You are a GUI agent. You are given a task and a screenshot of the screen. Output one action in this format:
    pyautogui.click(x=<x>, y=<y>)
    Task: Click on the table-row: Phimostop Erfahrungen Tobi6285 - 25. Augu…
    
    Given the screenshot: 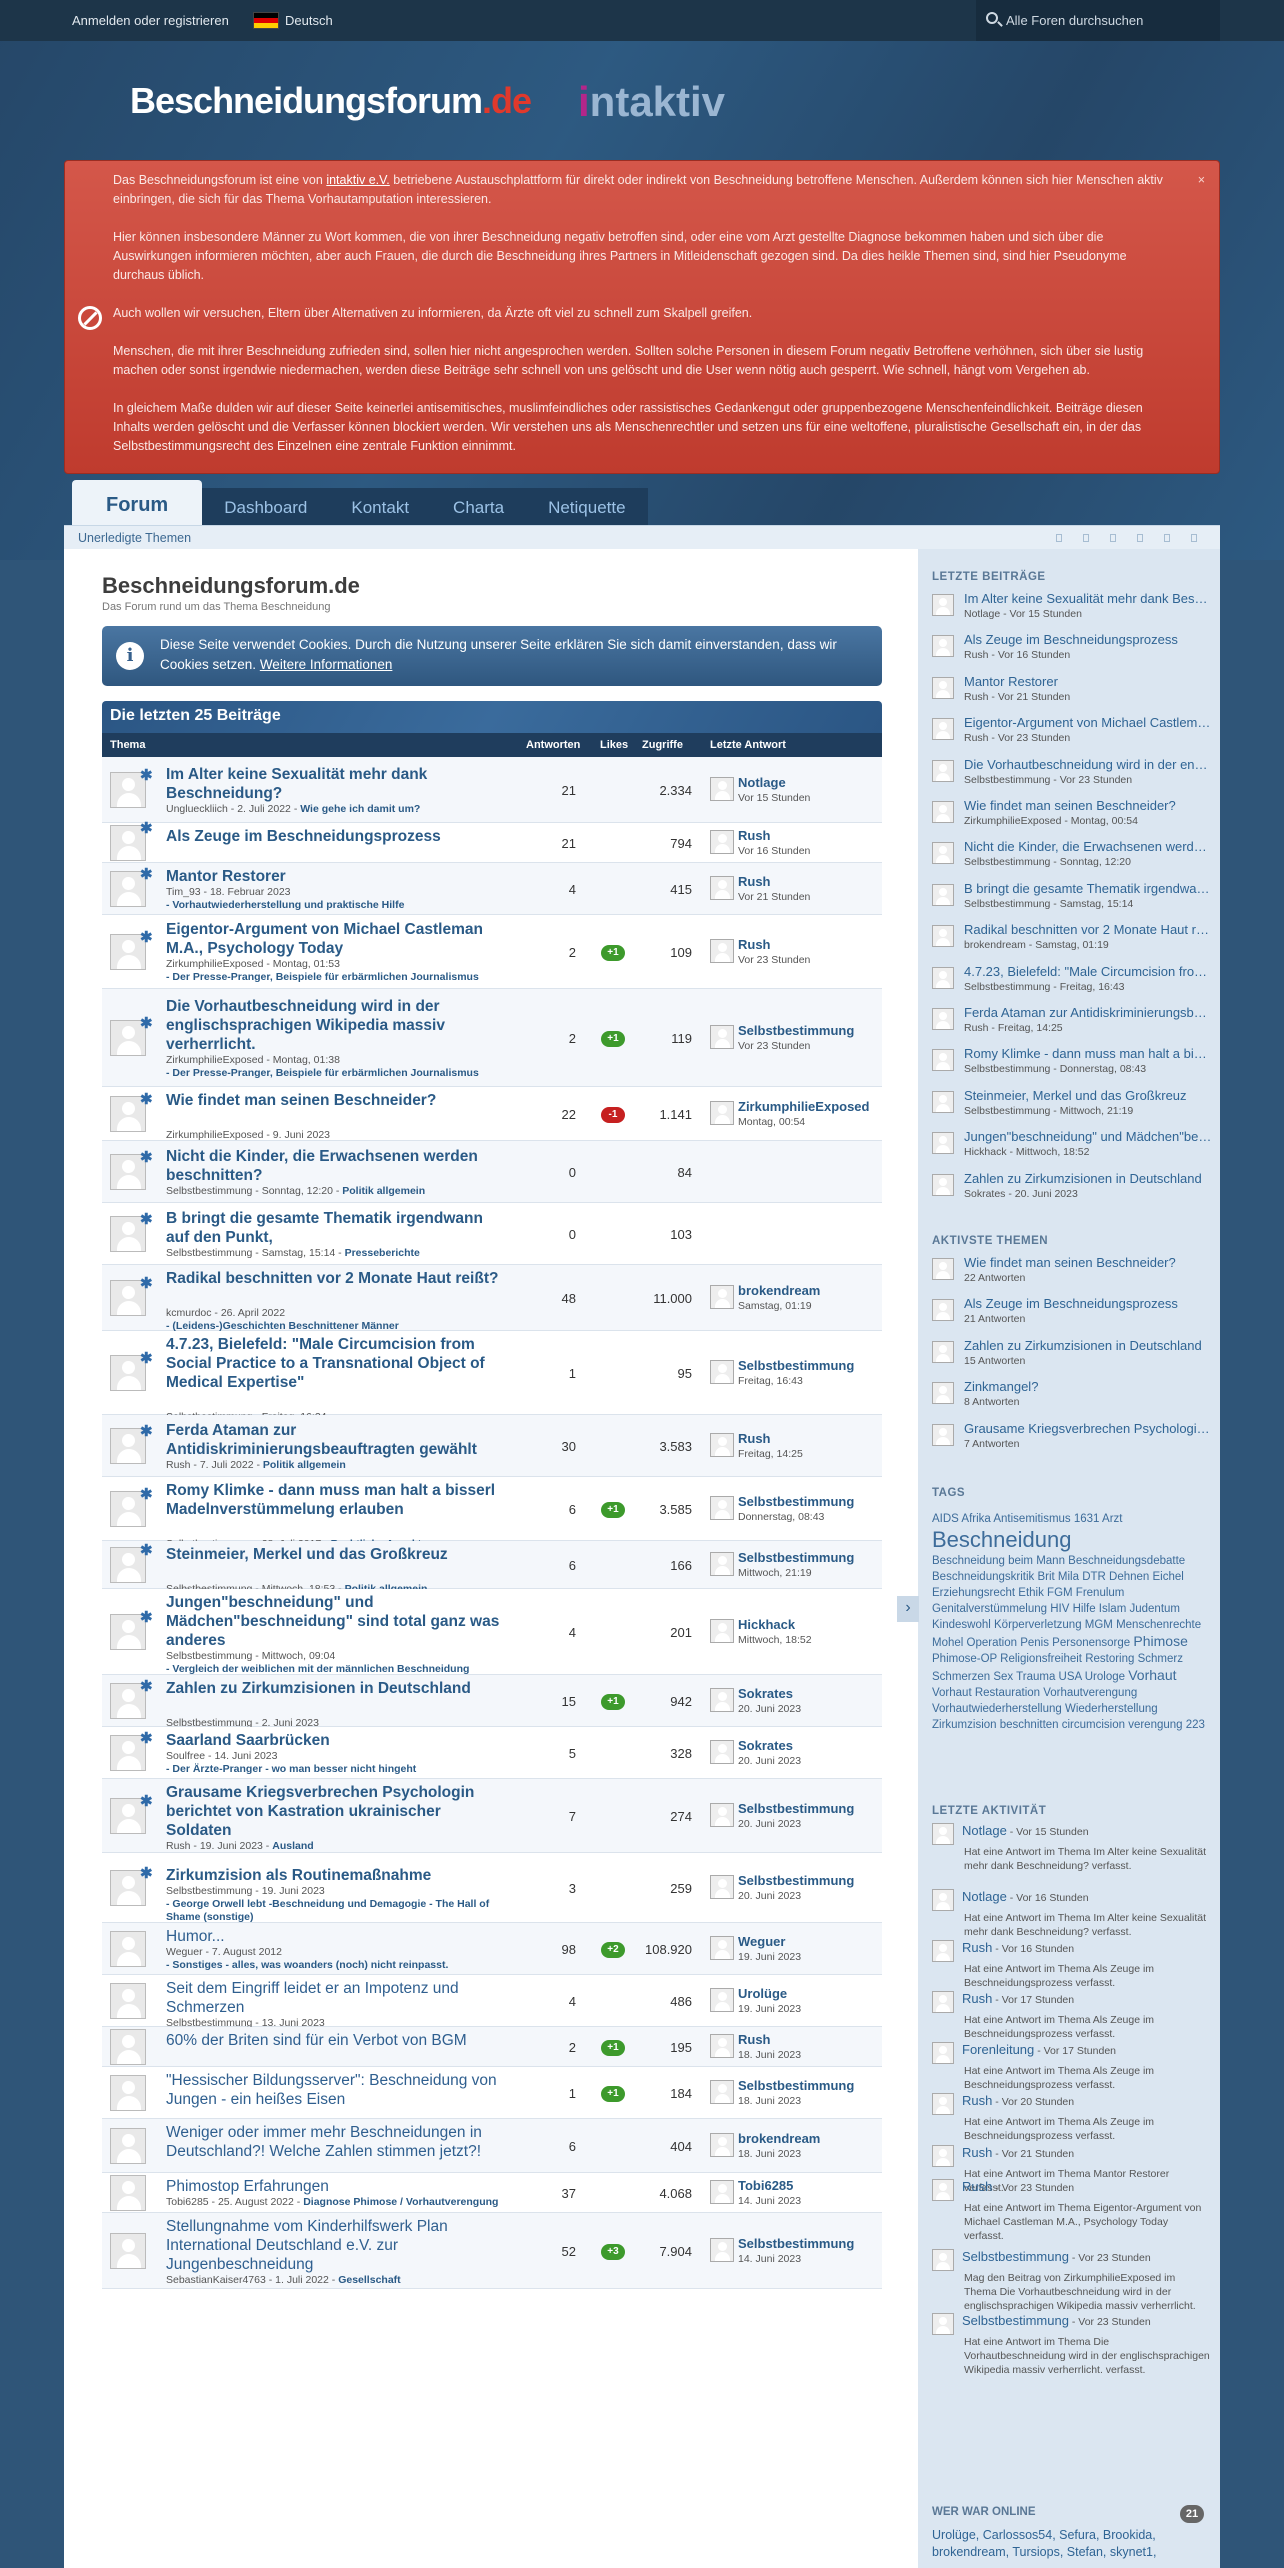 What is the action you would take?
    pyautogui.click(x=492, y=2193)
    